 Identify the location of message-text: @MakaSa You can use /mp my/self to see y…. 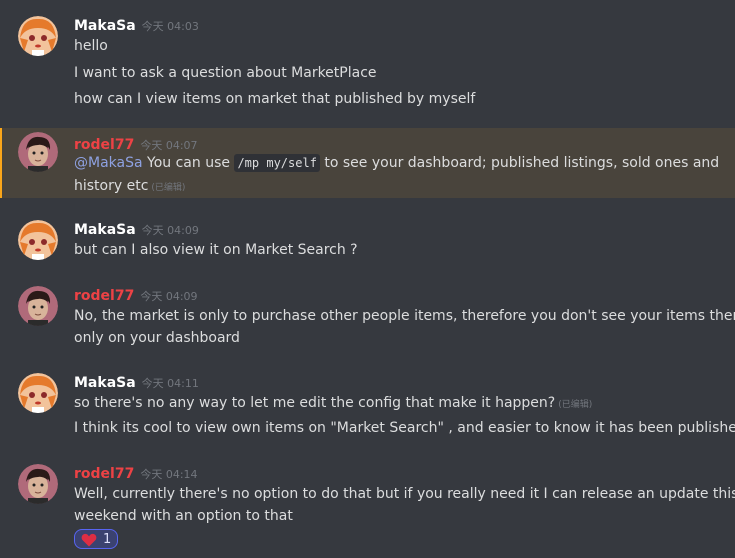
(396, 163).